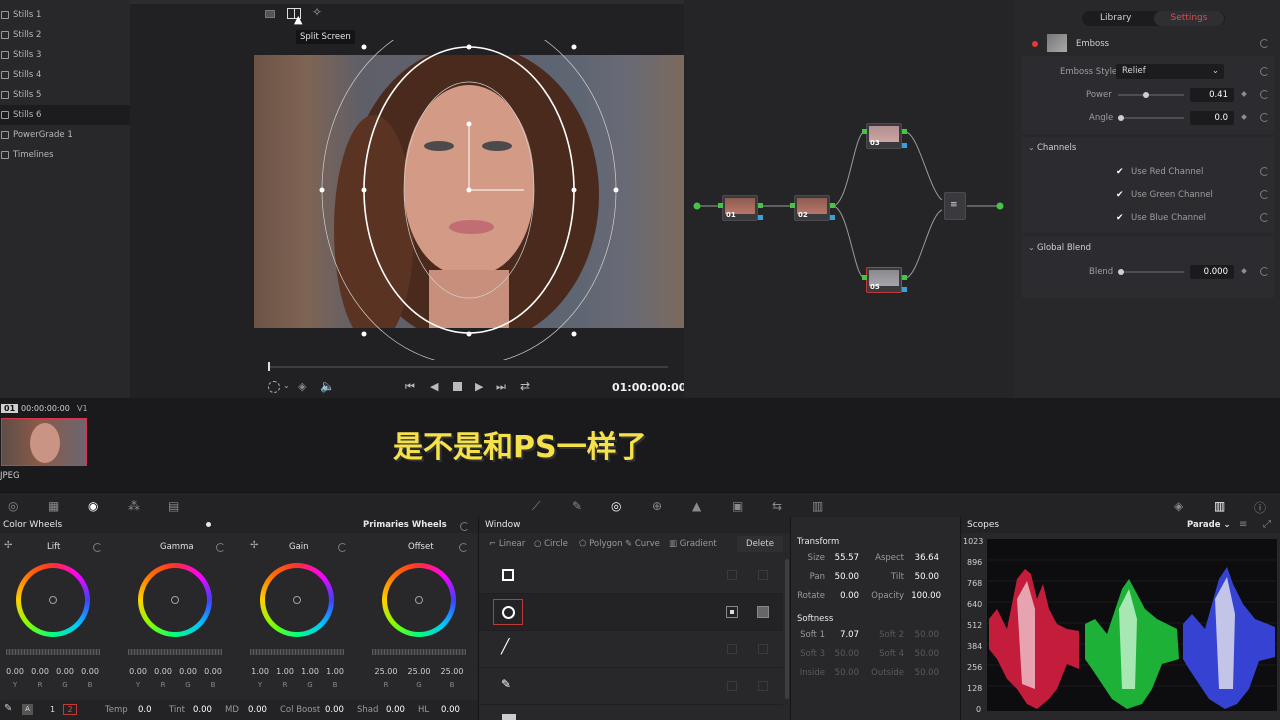  I want to click on offset-g-value: 25.00, so click(419, 671).